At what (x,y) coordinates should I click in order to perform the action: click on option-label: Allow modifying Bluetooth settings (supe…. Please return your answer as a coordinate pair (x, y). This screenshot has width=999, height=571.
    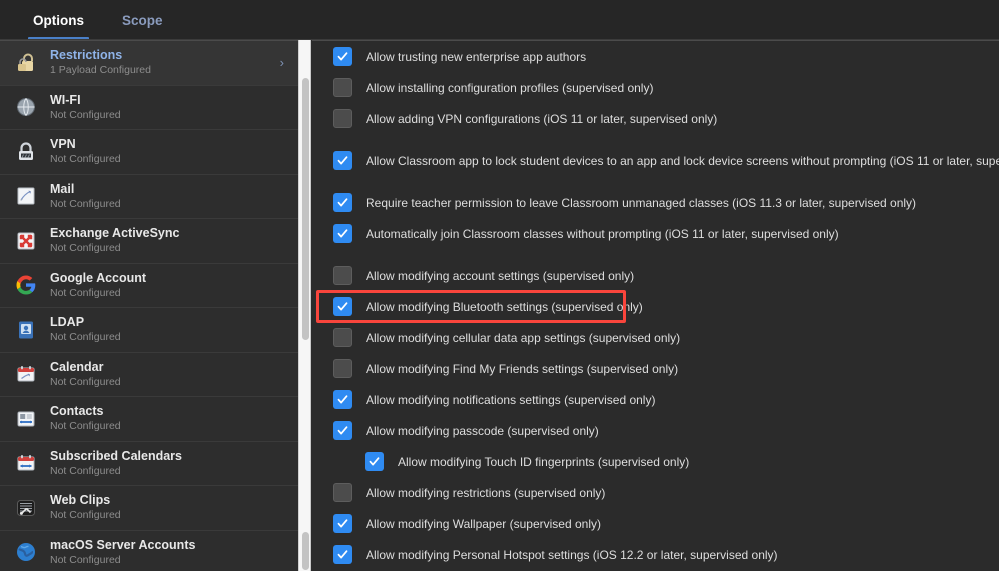
    Looking at the image, I should click on (504, 306).